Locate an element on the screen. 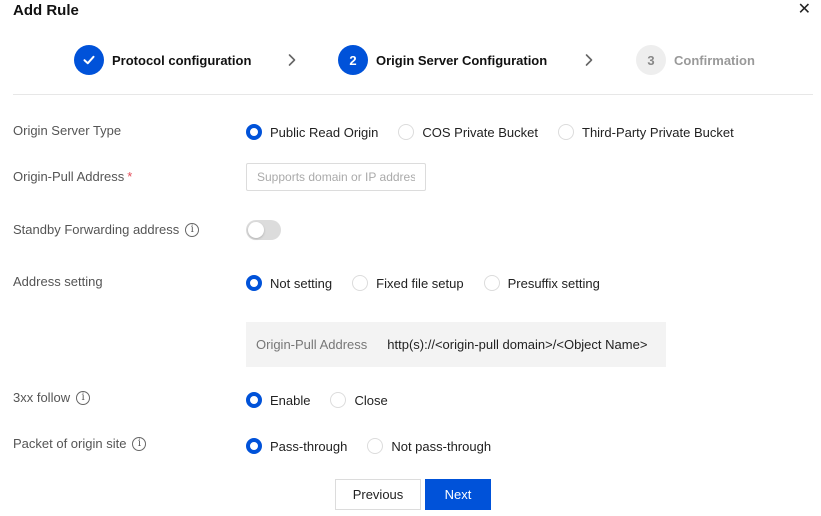 This screenshot has width=821, height=516. dialog-title: Add Rule is located at coordinates (46, 10).